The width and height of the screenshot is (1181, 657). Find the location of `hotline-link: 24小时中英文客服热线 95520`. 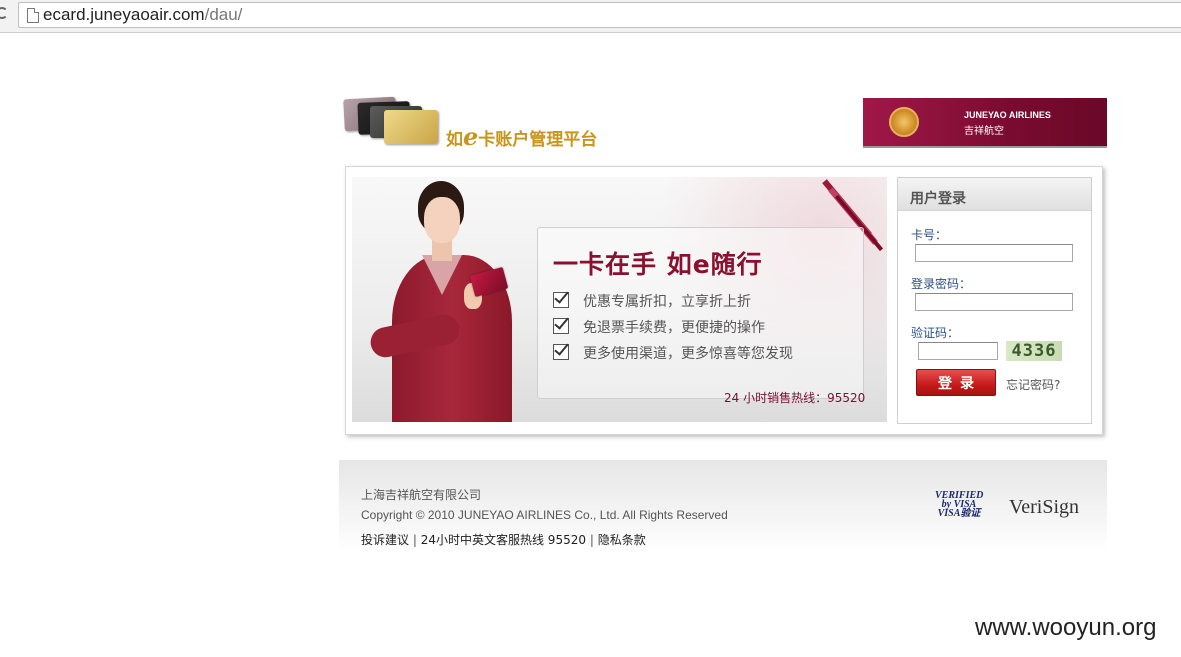

hotline-link: 24小时中英文客服热线 95520 is located at coordinates (503, 540).